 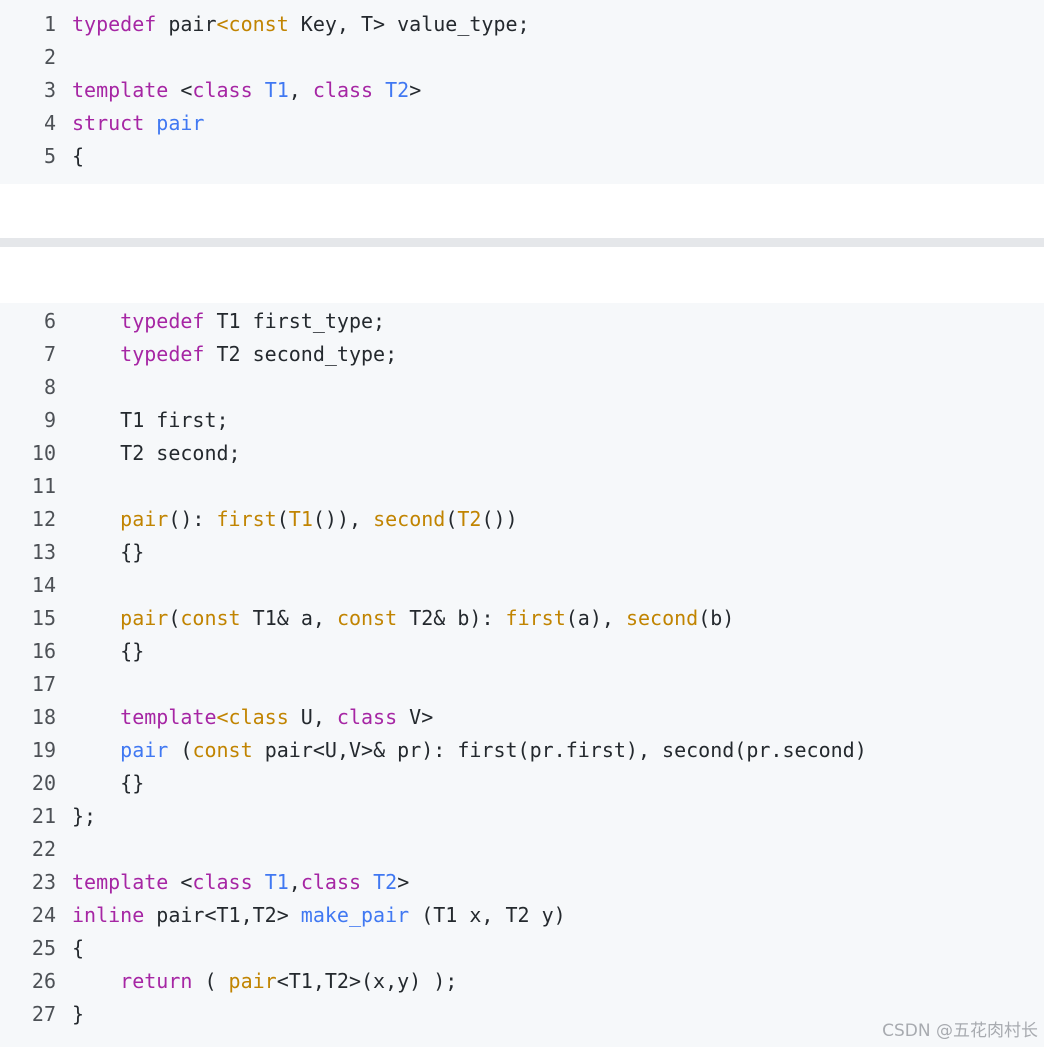 What do you see at coordinates (522, 453) in the screenshot?
I see `code-line: 10 T2 second;` at bounding box center [522, 453].